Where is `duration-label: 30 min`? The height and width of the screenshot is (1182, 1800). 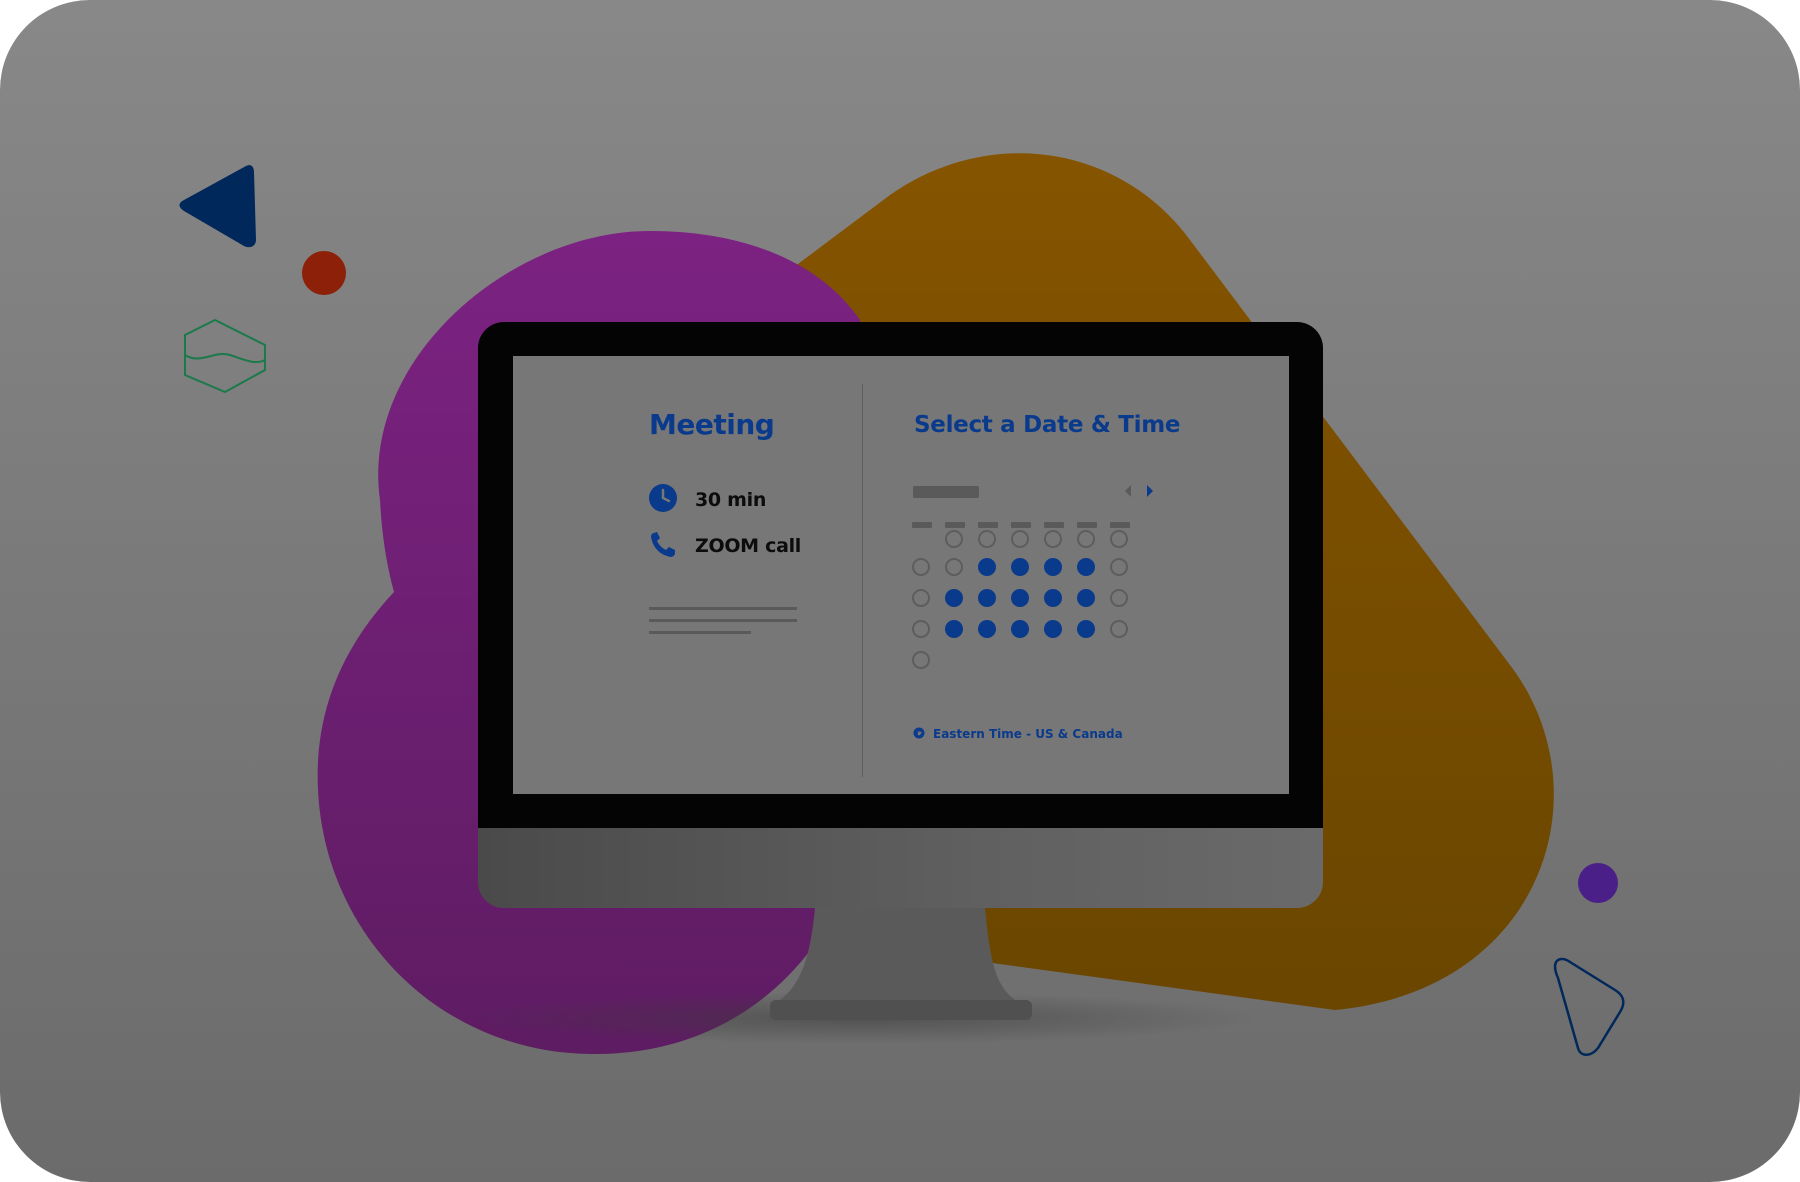
duration-label: 30 min is located at coordinates (731, 500).